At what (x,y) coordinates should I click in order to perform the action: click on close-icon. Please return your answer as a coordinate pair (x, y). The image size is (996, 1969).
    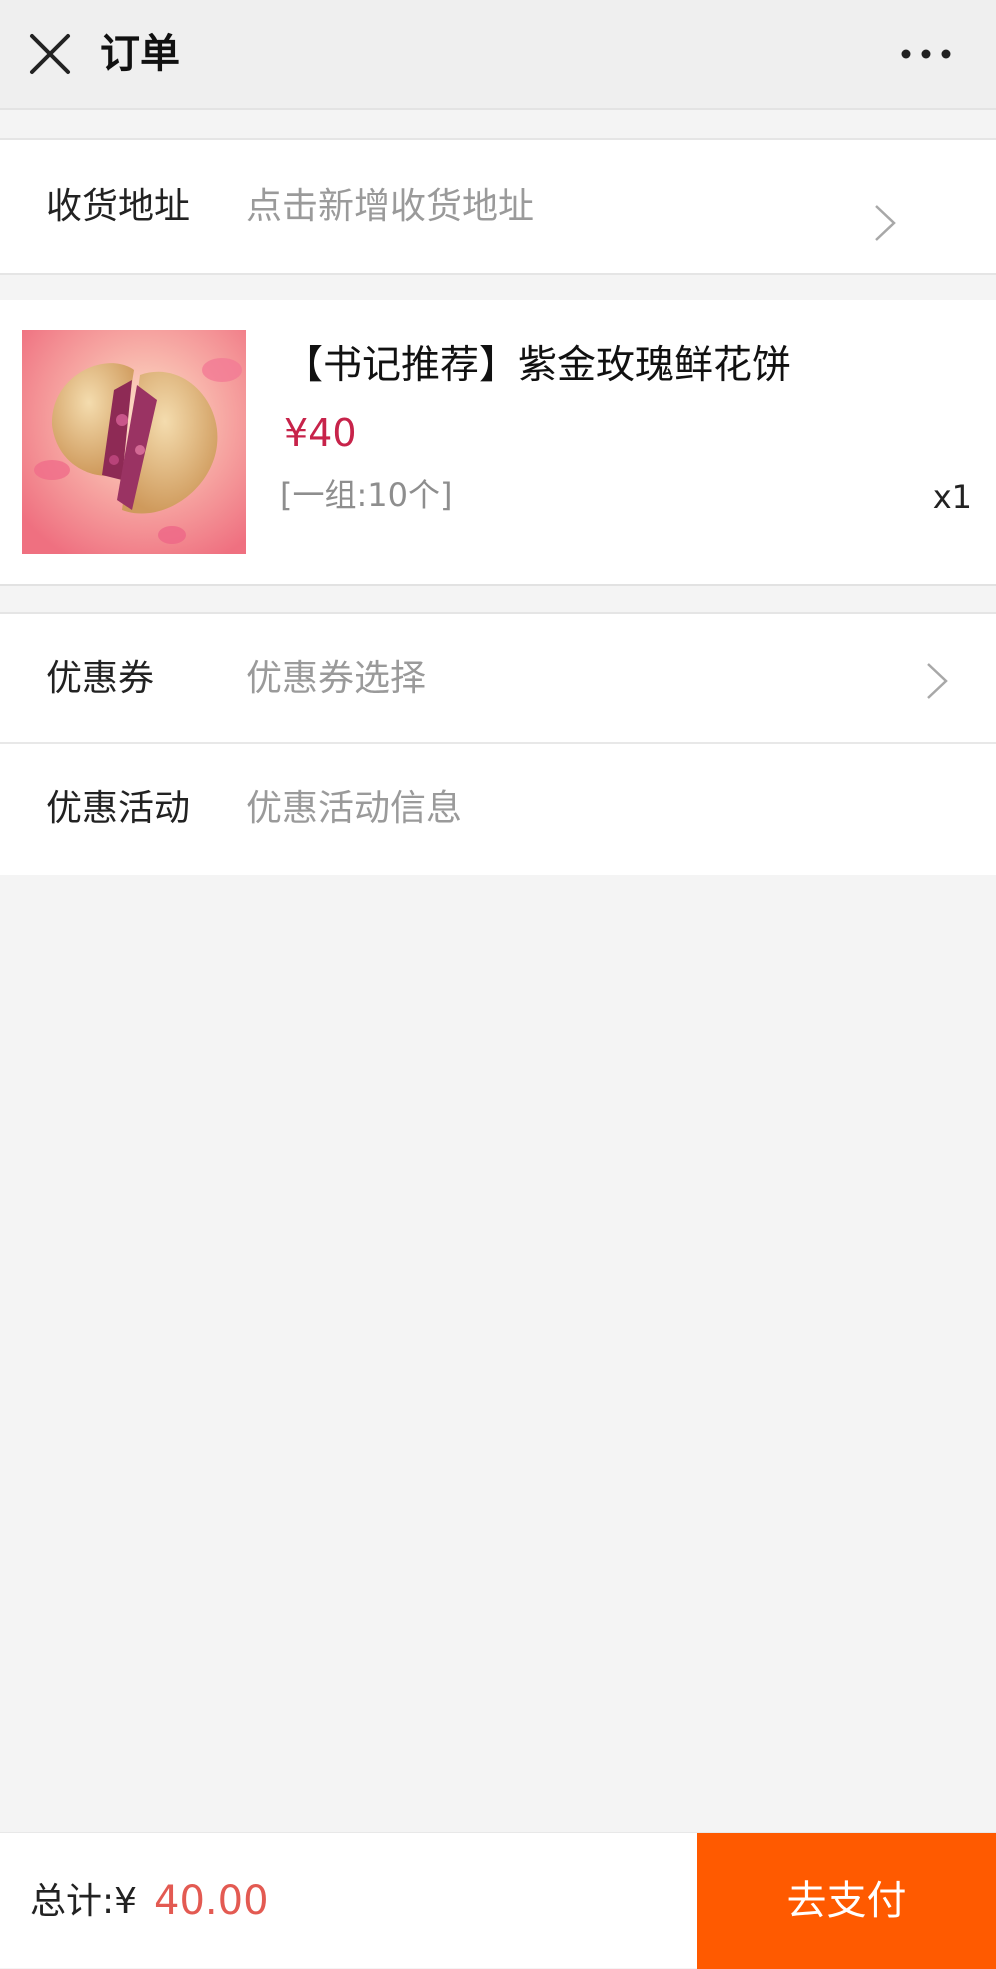
    Looking at the image, I should click on (50, 54).